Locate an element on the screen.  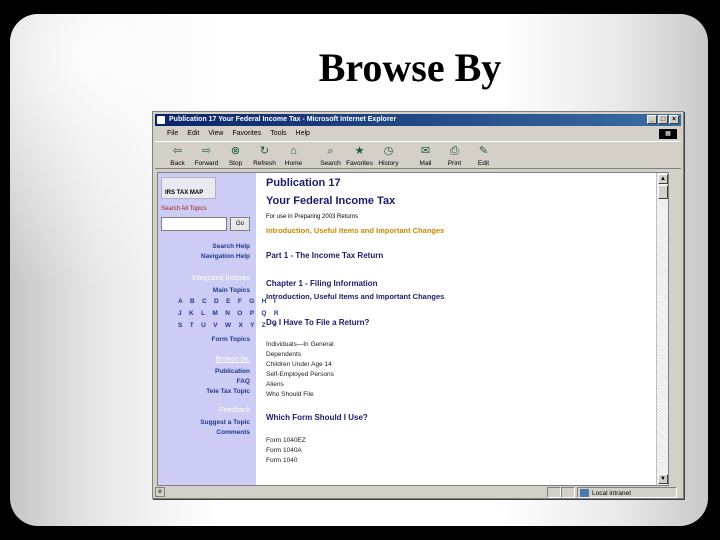
form-topics-link: Form Topics is located at coordinates (230, 339).